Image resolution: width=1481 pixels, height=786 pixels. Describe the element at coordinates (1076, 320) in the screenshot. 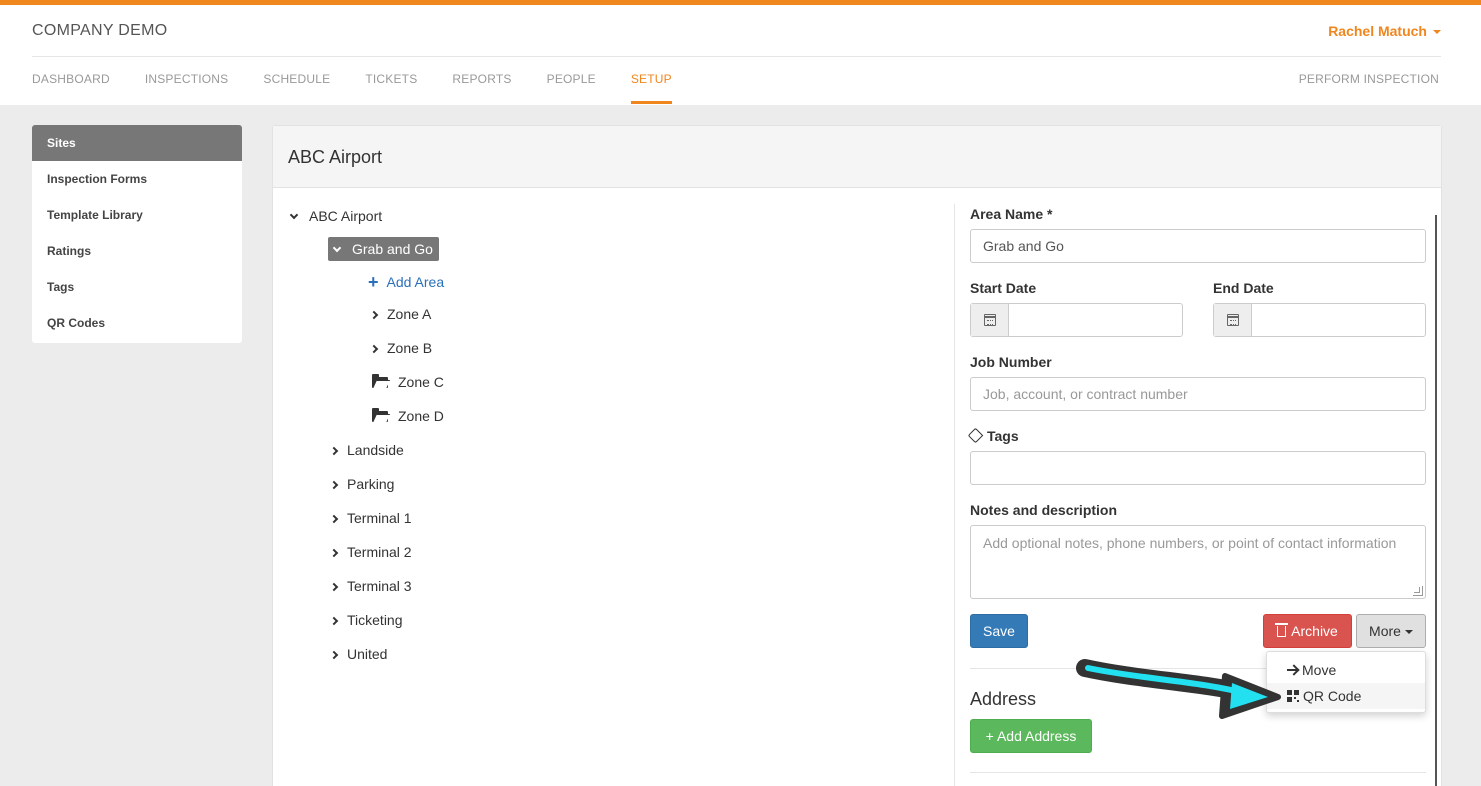

I see `start-date-field` at that location.